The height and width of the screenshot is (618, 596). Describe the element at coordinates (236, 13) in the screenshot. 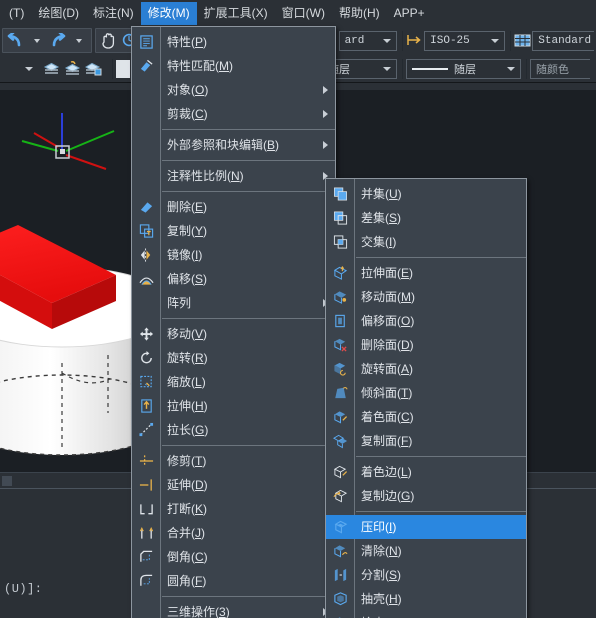

I see `menubar-item-express: 扩展工具(X)` at that location.